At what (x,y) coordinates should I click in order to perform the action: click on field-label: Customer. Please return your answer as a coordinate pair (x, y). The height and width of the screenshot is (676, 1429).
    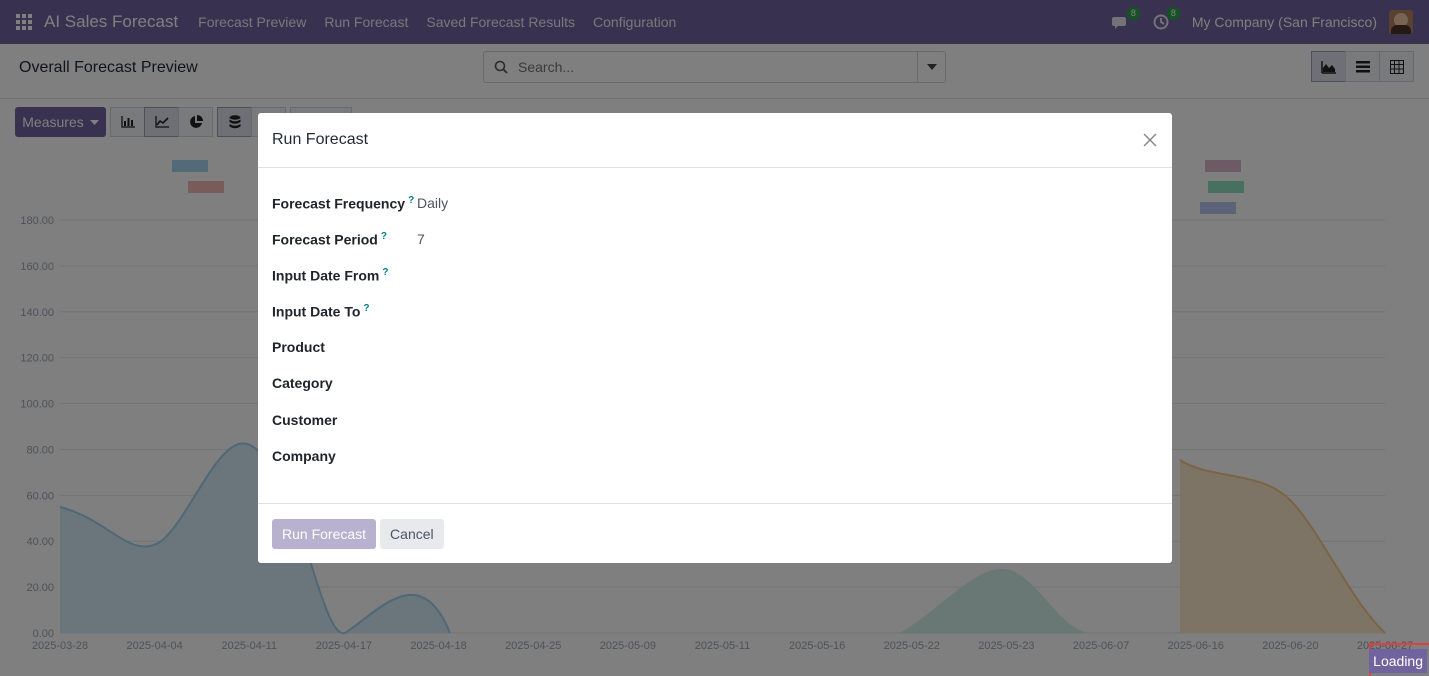
    Looking at the image, I should click on (305, 420).